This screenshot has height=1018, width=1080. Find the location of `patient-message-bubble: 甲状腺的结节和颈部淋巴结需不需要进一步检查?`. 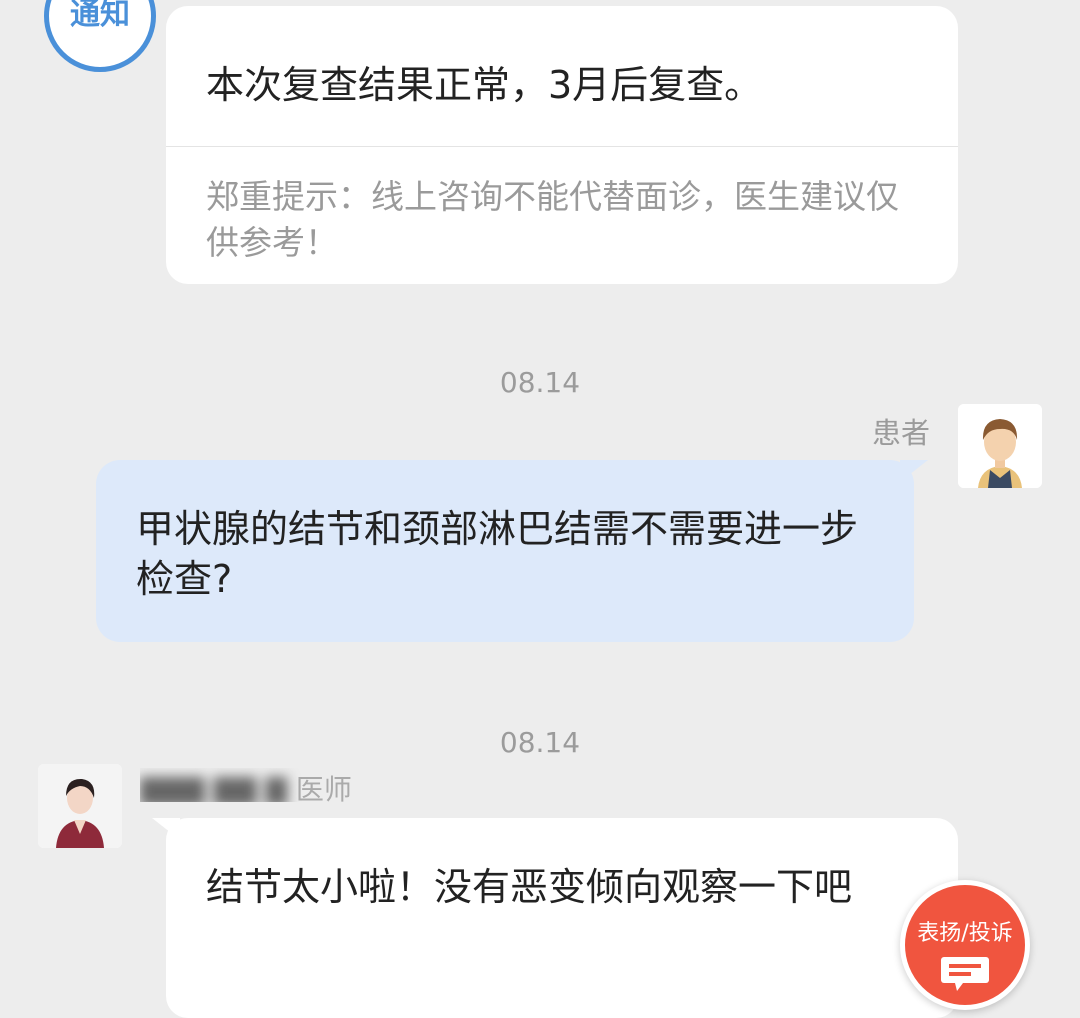

patient-message-bubble: 甲状腺的结节和颈部淋巴结需不需要进一步检查? is located at coordinates (512, 551).